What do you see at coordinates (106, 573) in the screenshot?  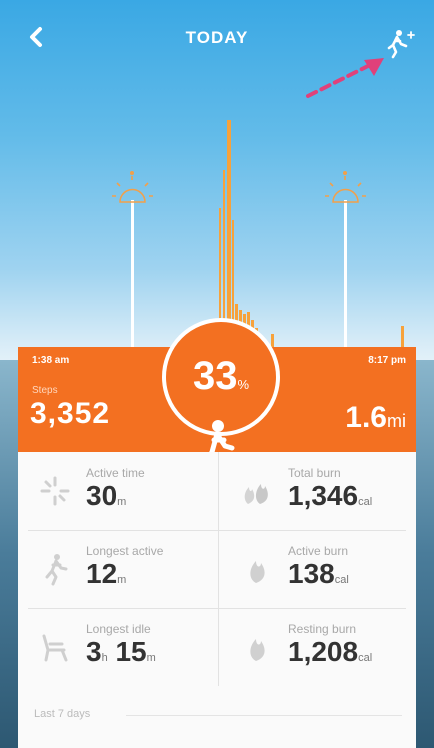 I see `stat-value: 12m` at bounding box center [106, 573].